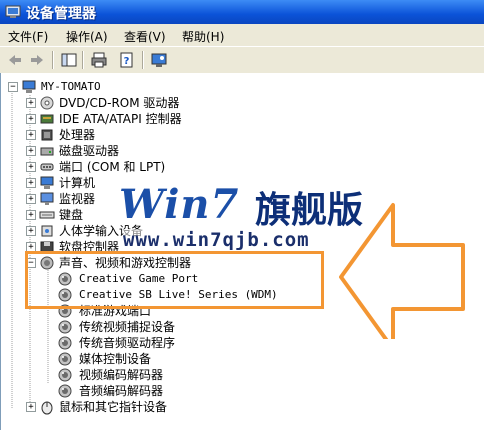  What do you see at coordinates (71, 86) in the screenshot?
I see `root-label: MY-TOMATO` at bounding box center [71, 86].